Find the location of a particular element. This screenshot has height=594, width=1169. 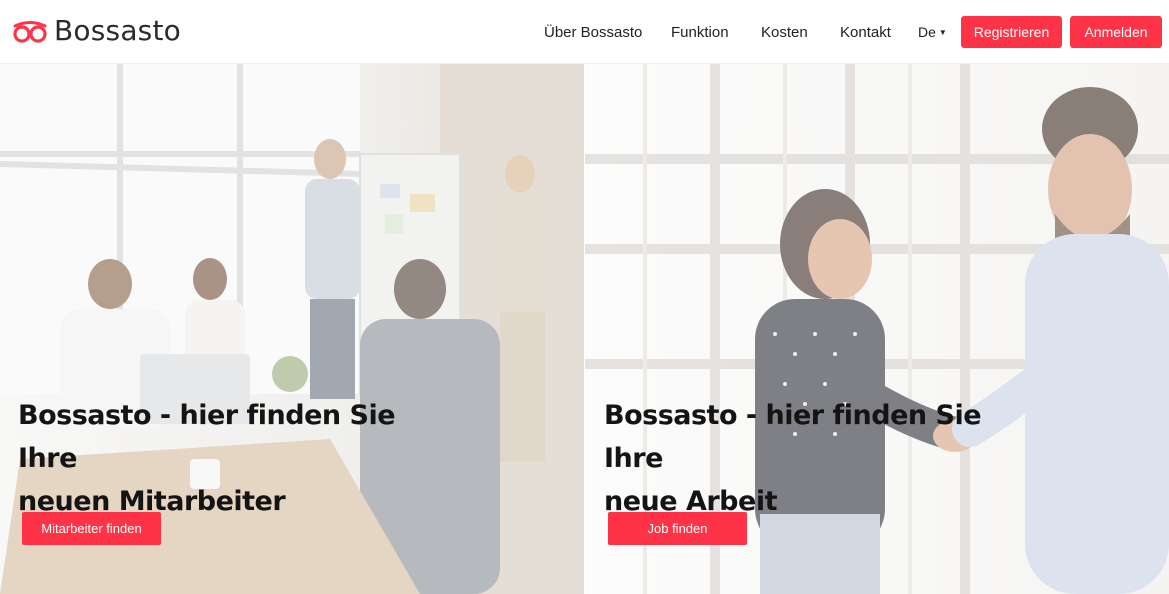

nav-link-kontakt: Kontakt is located at coordinates (865, 32).